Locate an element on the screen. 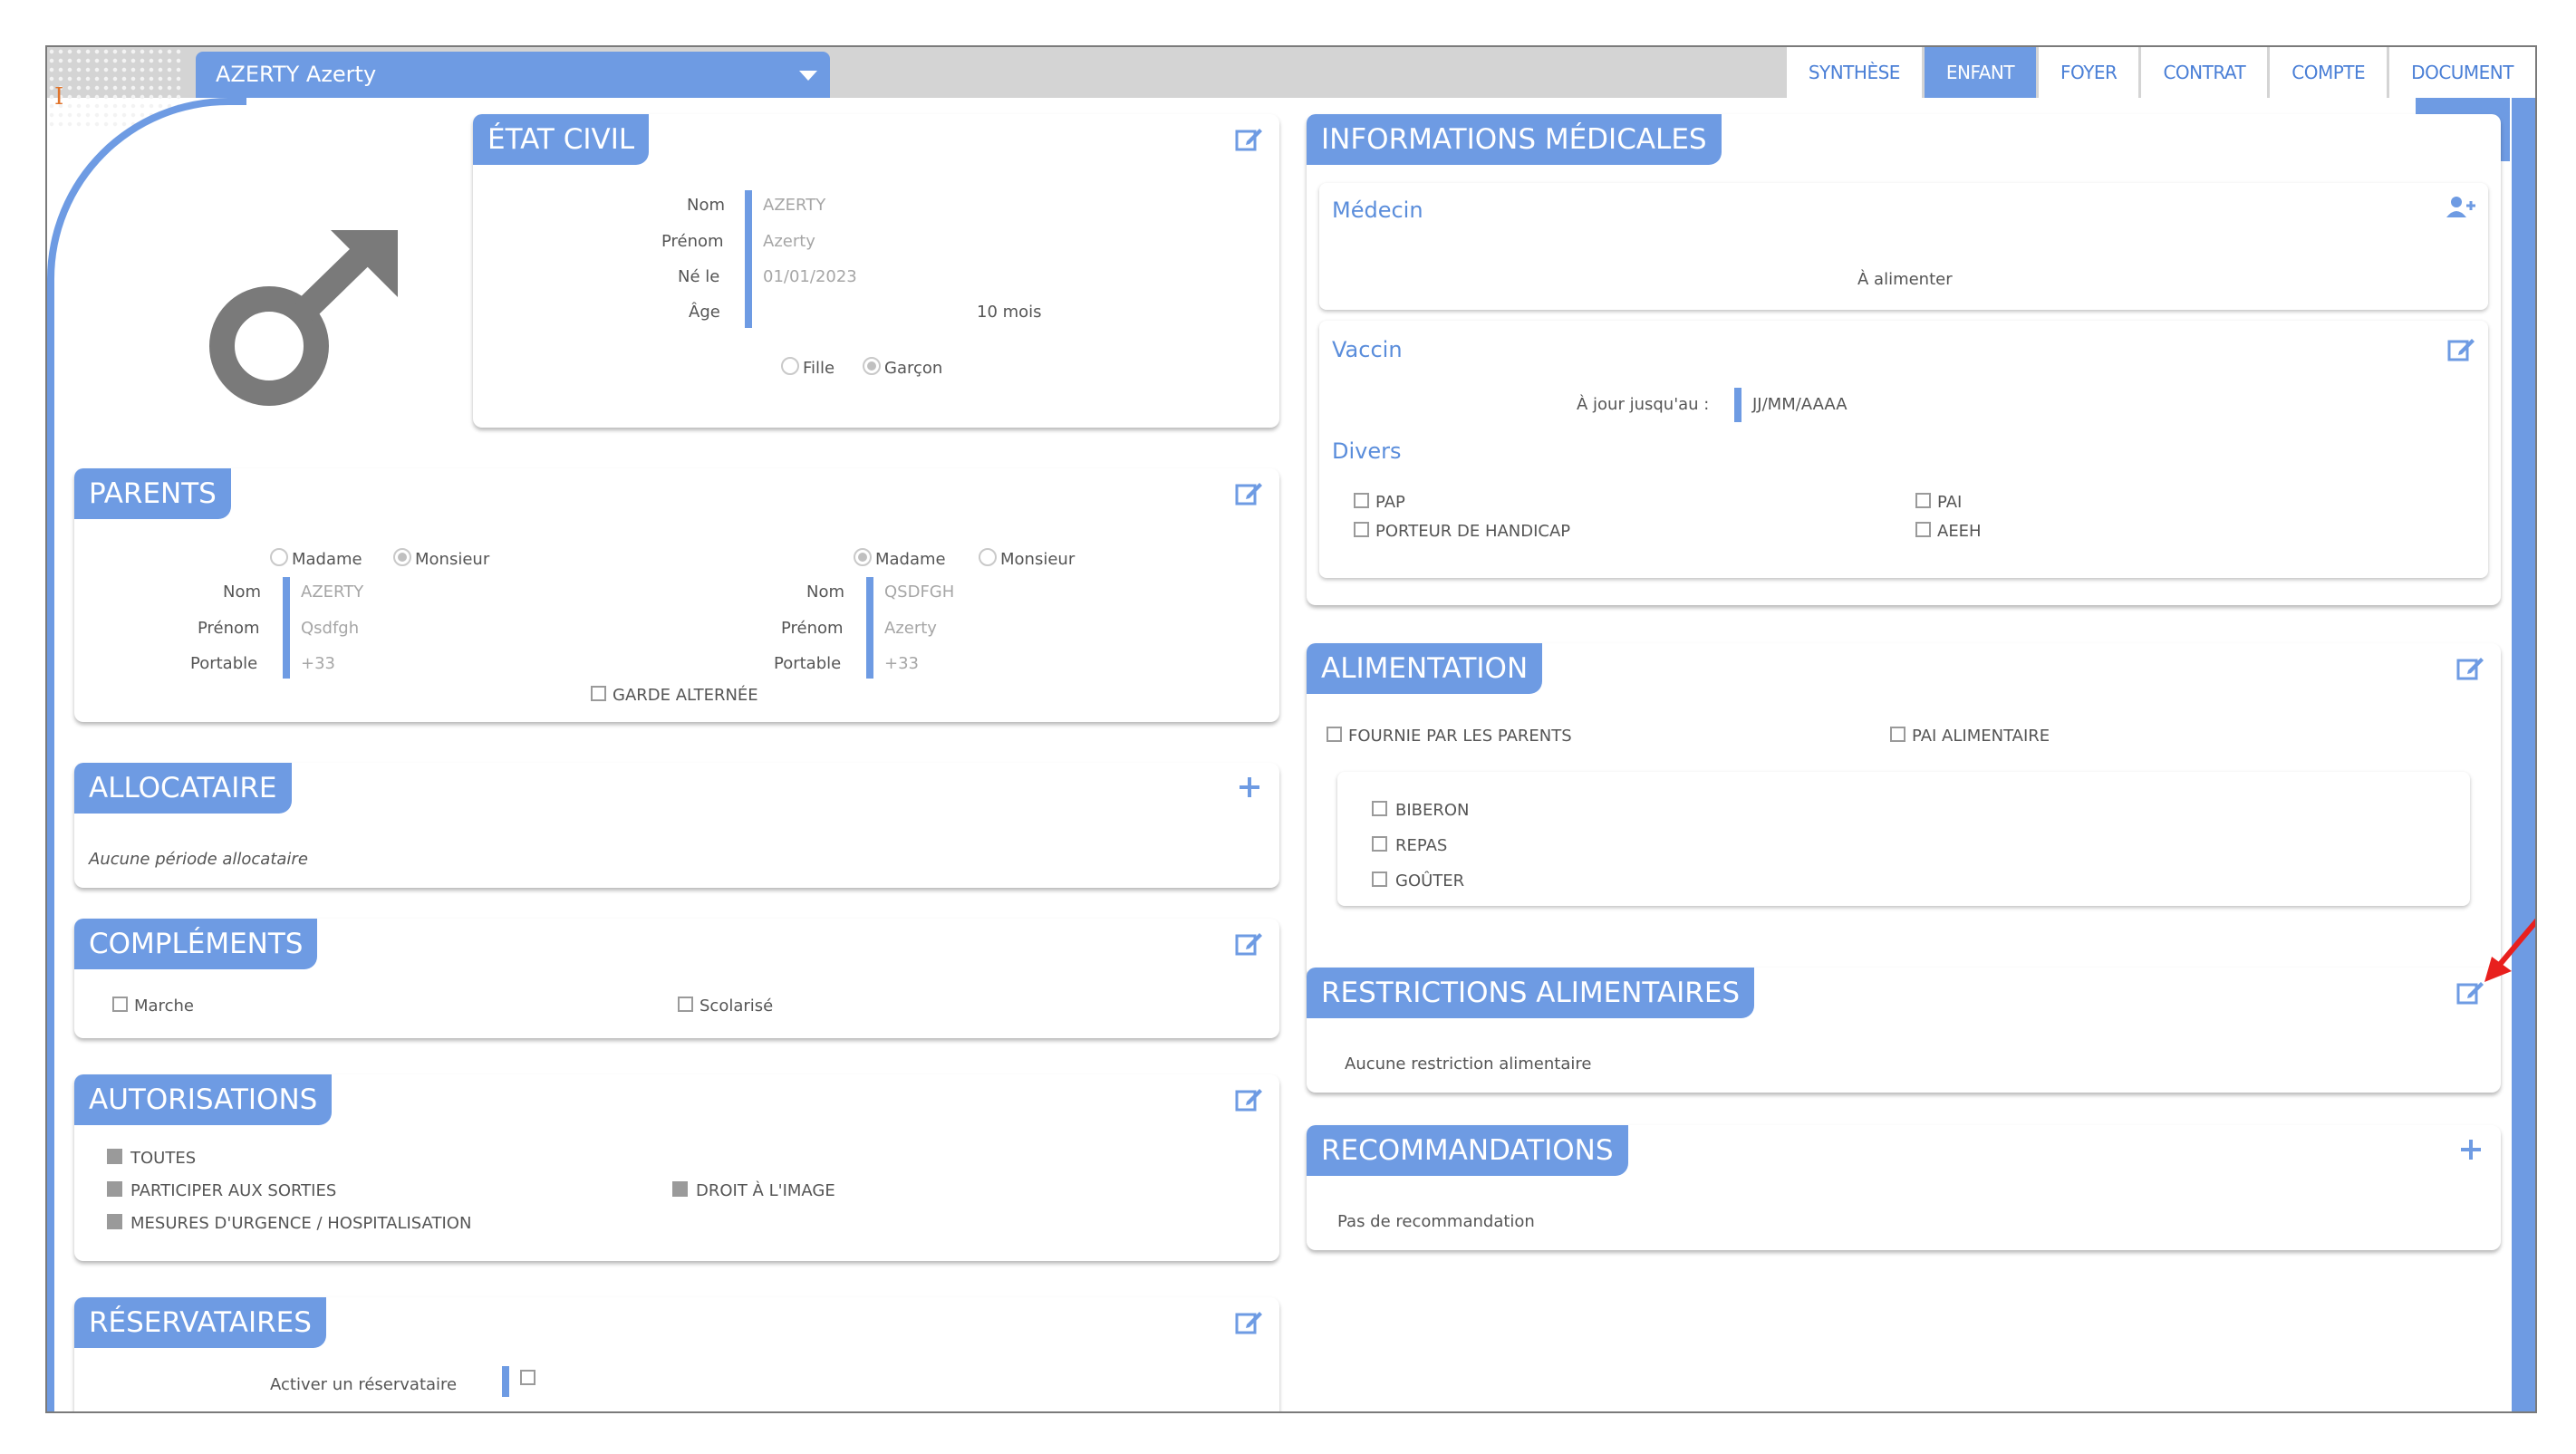  scolarise-label: Scolarisé is located at coordinates (736, 1006).